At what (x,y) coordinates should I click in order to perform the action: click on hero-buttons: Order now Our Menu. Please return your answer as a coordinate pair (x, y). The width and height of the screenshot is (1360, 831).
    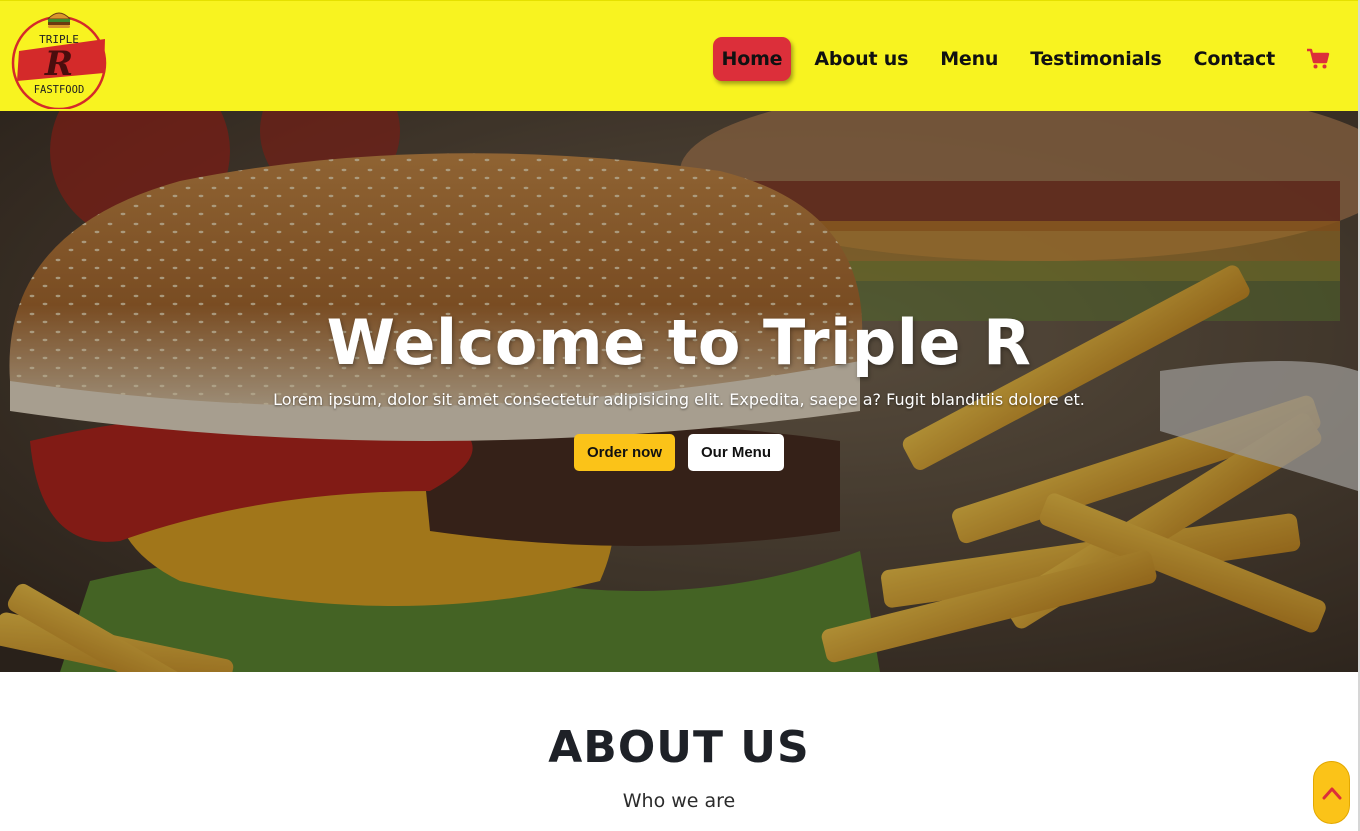
    Looking at the image, I should click on (679, 452).